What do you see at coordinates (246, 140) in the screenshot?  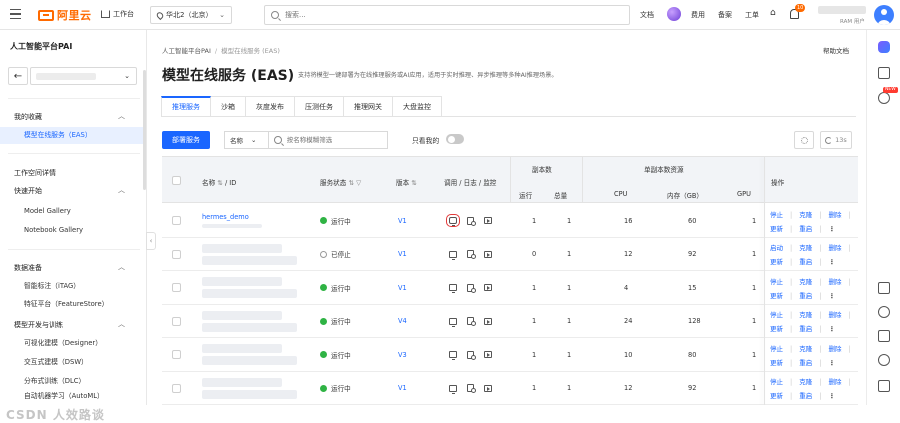 I see `filter-field-select: 名称 ⌄` at bounding box center [246, 140].